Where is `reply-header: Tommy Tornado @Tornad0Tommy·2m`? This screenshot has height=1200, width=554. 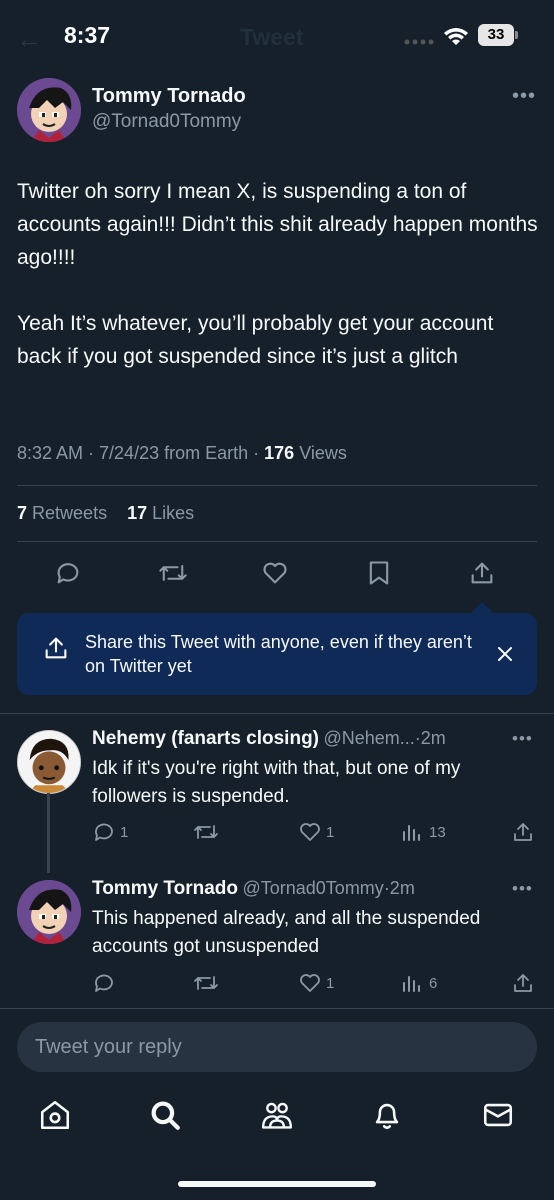 reply-header: Tommy Tornado @Tornad0Tommy·2m is located at coordinates (253, 889).